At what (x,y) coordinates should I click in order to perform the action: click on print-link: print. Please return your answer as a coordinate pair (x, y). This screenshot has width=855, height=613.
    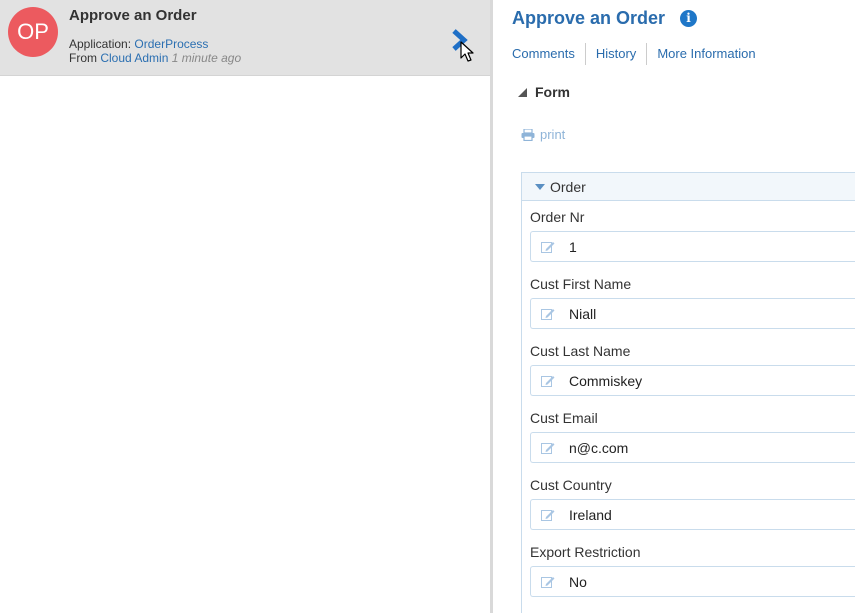
    Looking at the image, I should click on (543, 134).